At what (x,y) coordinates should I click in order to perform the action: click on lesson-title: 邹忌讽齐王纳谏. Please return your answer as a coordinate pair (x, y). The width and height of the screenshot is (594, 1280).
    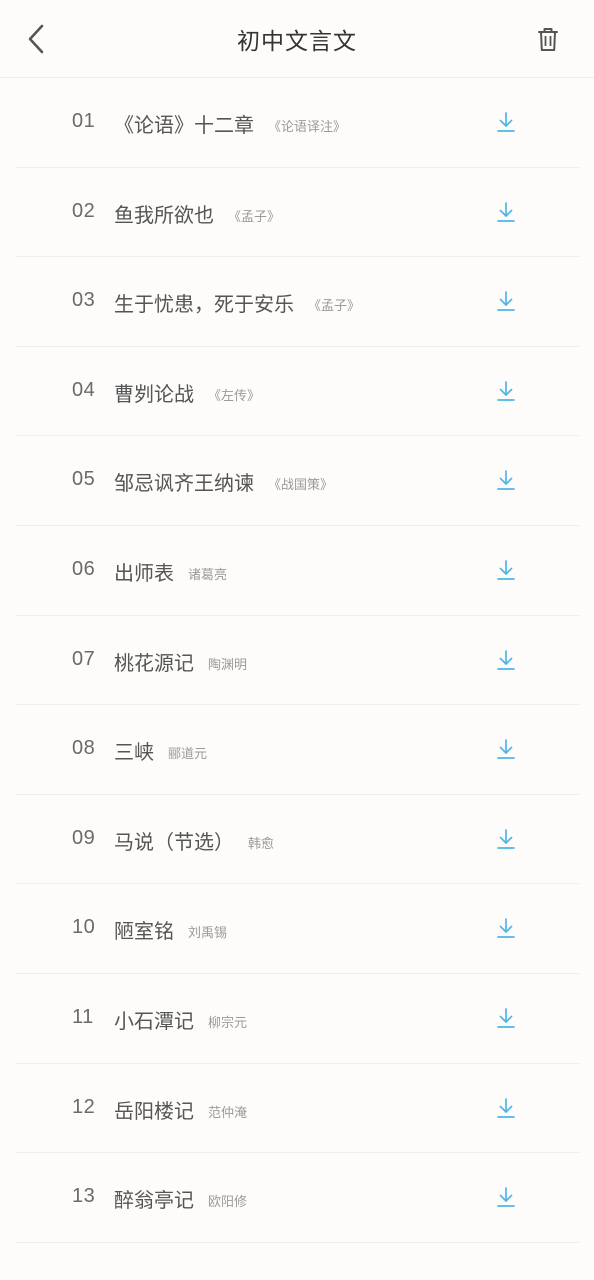
    Looking at the image, I should click on (184, 483).